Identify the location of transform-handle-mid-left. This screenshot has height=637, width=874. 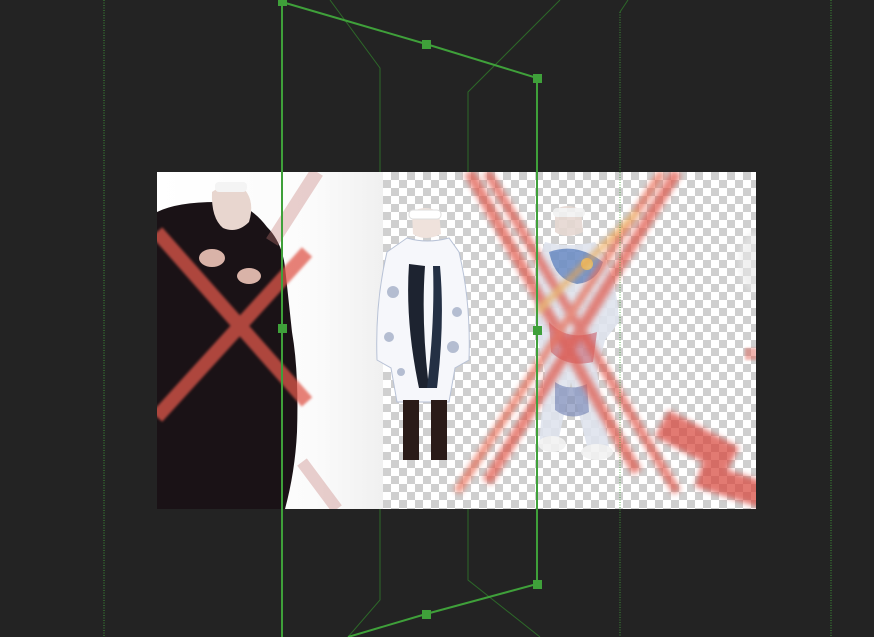
(282, 328).